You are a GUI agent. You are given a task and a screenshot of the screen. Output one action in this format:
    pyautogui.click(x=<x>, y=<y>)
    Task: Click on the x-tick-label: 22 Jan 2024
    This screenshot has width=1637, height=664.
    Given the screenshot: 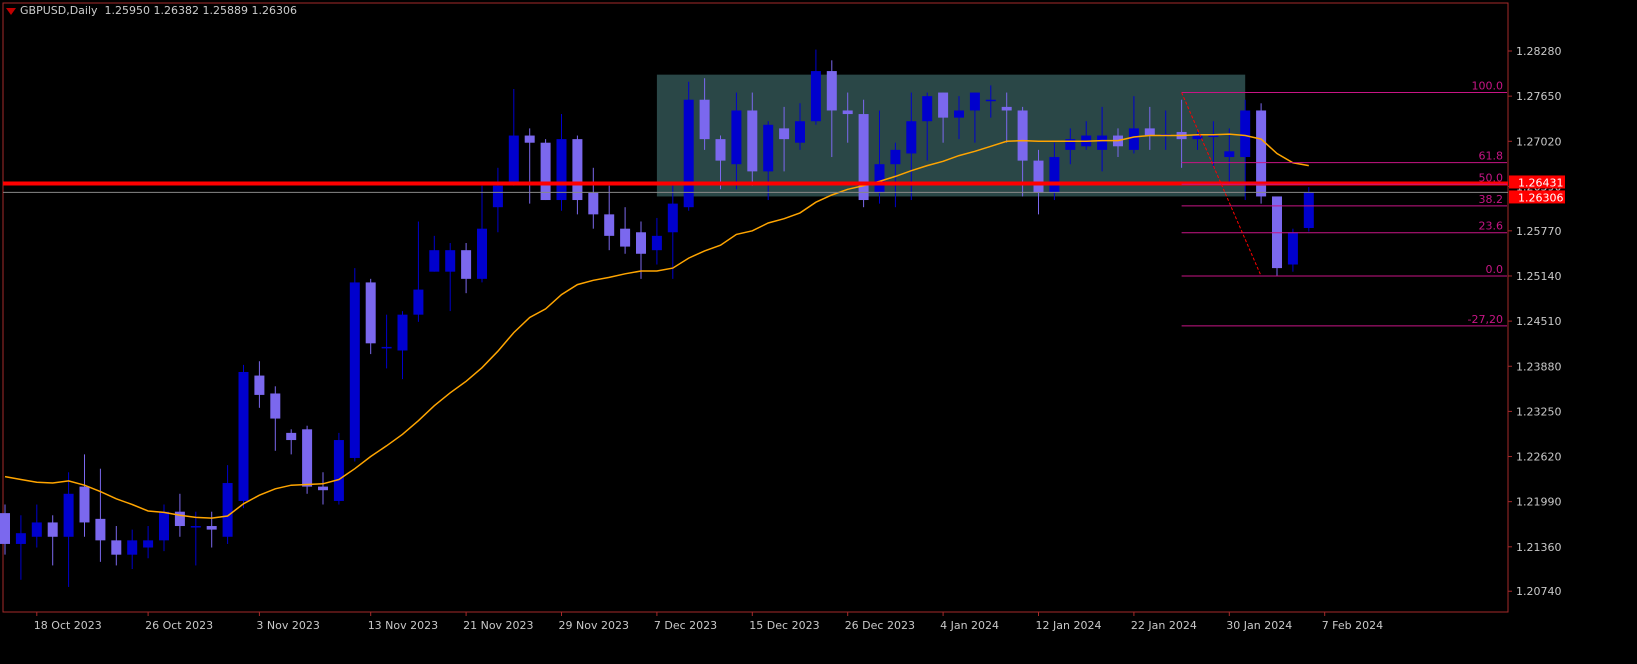 What is the action you would take?
    pyautogui.click(x=1164, y=625)
    